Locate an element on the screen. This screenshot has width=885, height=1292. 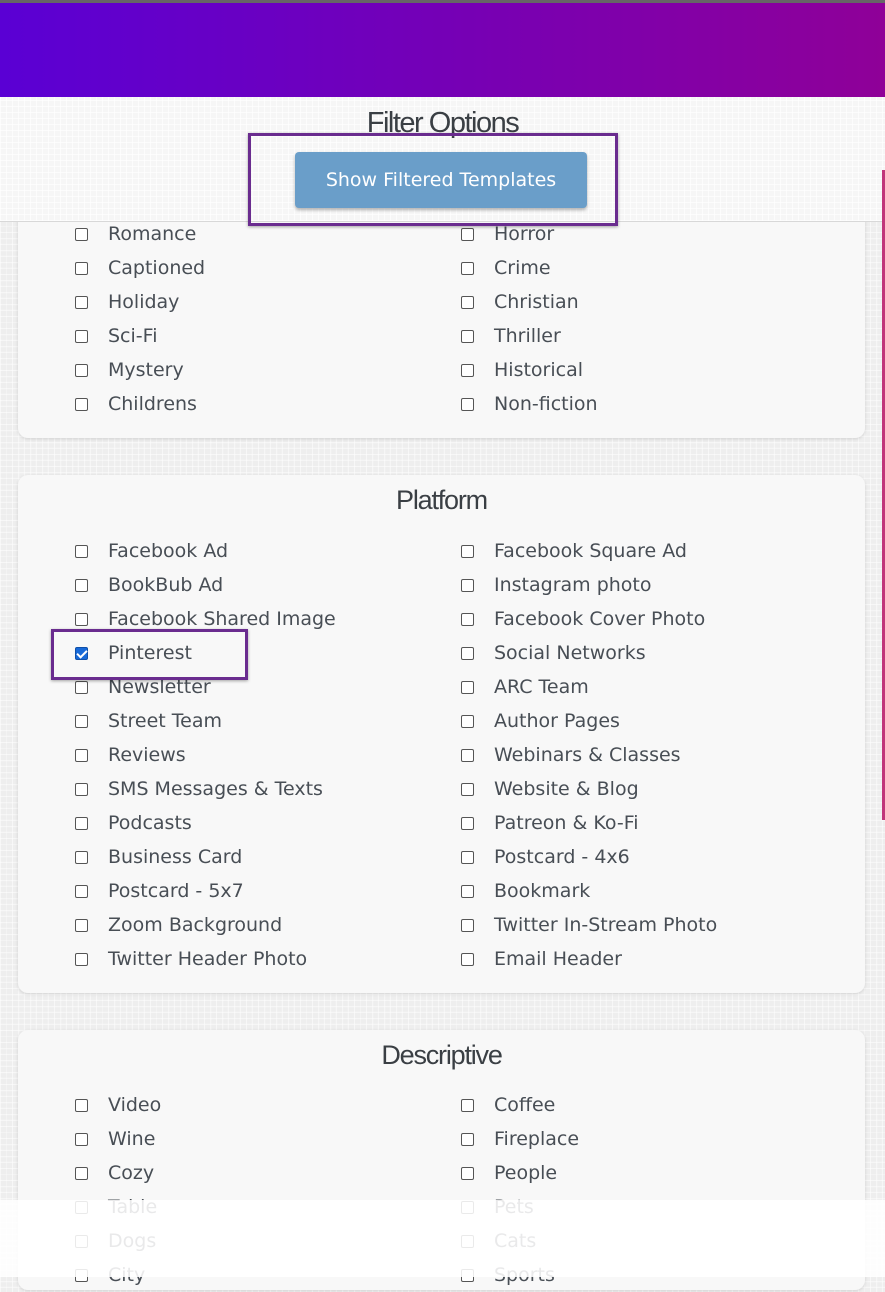
genre-option: Crime is located at coordinates (506, 268).